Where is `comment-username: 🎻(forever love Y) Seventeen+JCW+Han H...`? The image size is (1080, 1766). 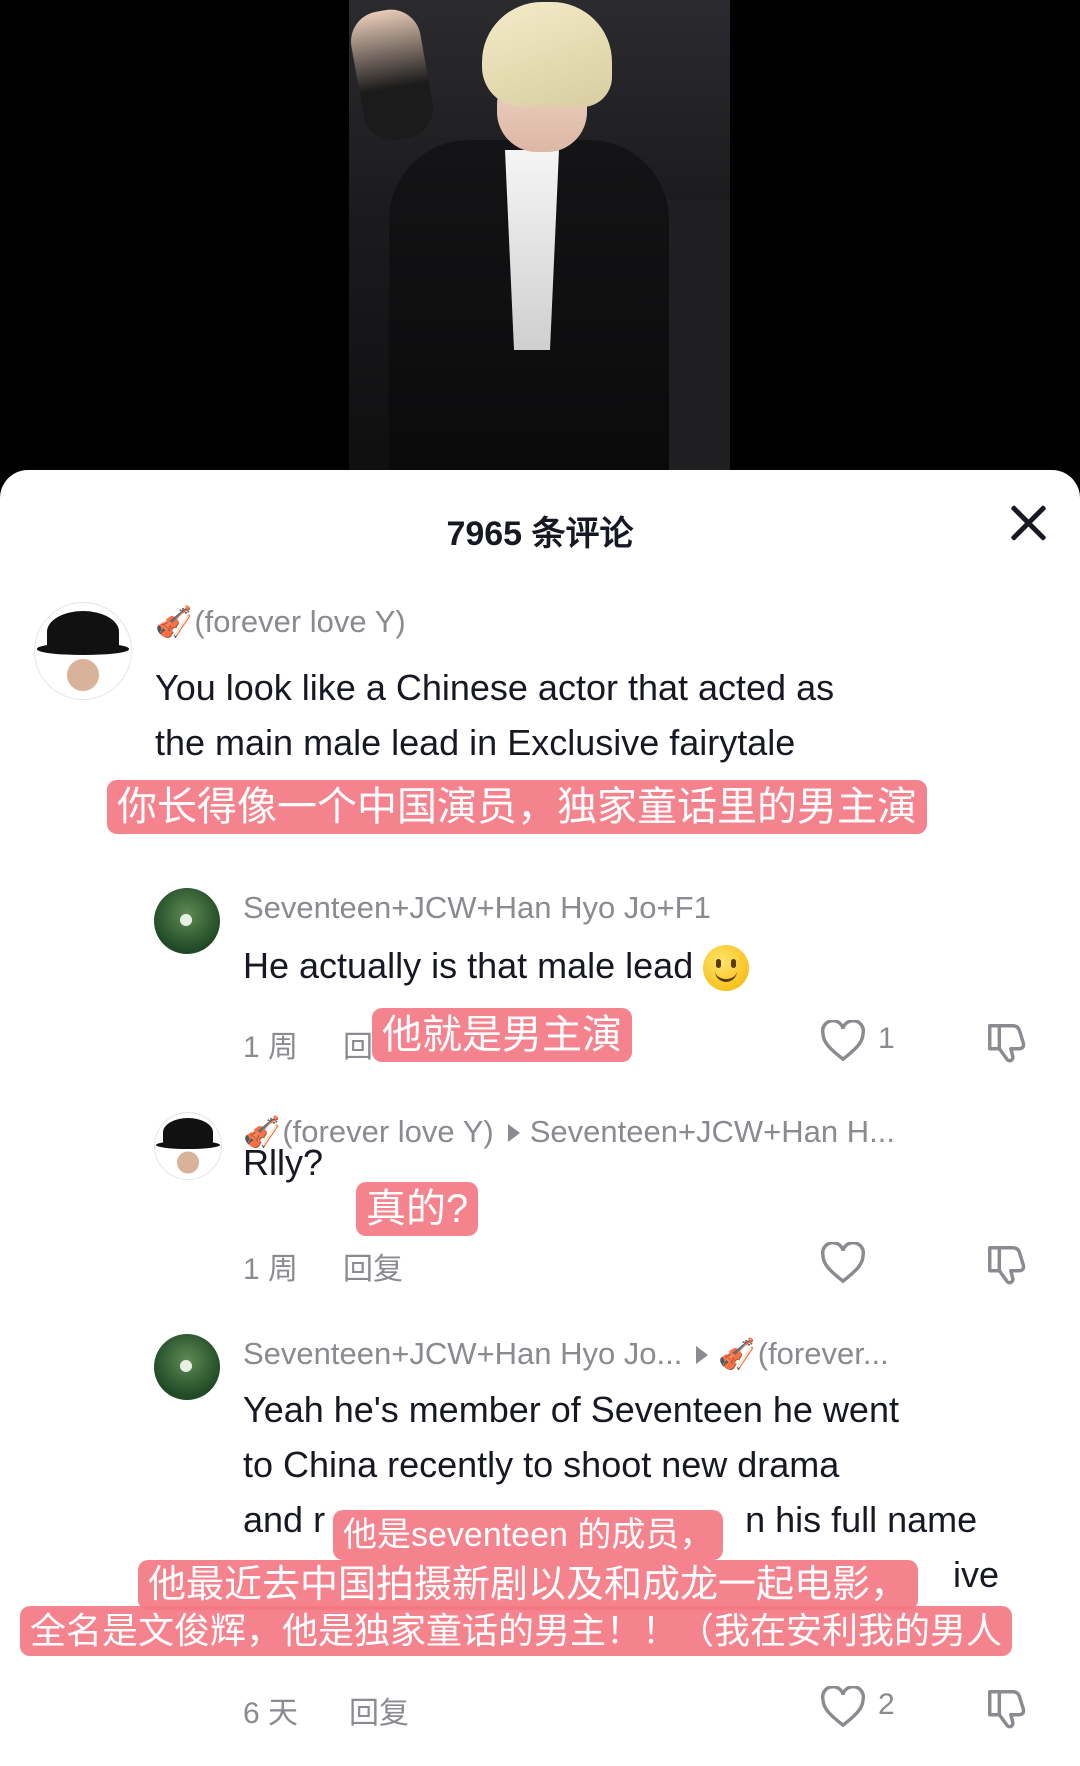 comment-username: 🎻(forever love Y) Seventeen+JCW+Han H... is located at coordinates (569, 1132).